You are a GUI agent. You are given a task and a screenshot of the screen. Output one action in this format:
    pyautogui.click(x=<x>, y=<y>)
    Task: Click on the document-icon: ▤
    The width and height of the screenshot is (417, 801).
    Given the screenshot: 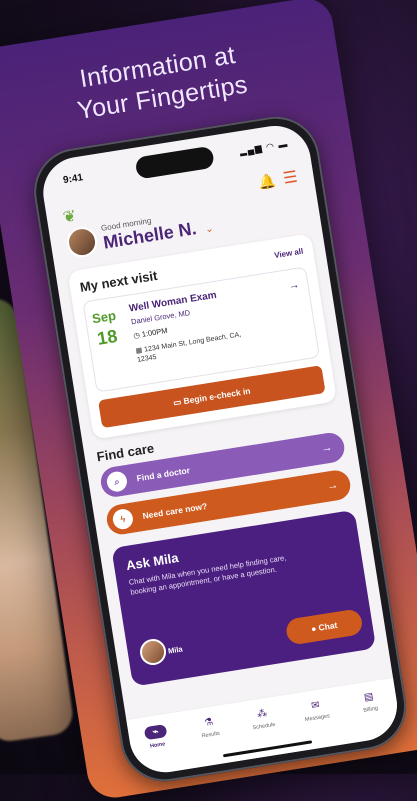 What is the action you would take?
    pyautogui.click(x=369, y=697)
    